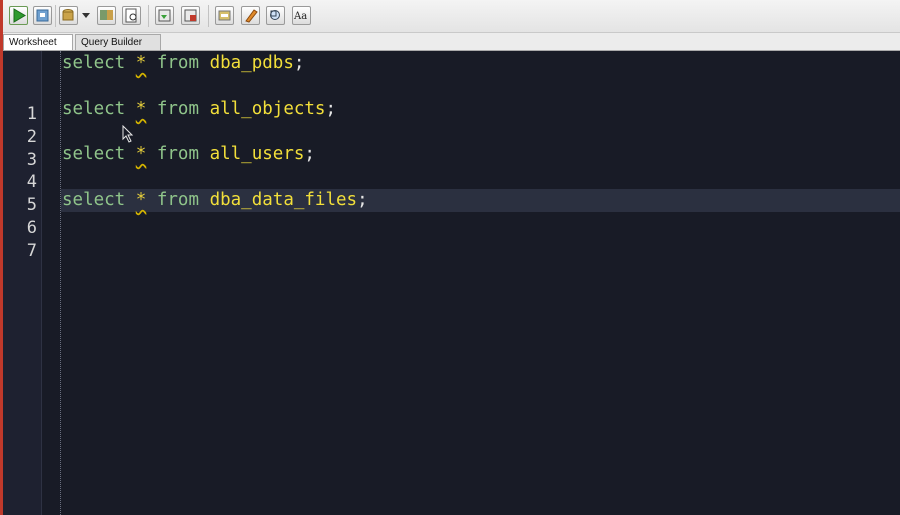 The image size is (900, 515). What do you see at coordinates (31, 160) in the screenshot?
I see `line-number: 3` at bounding box center [31, 160].